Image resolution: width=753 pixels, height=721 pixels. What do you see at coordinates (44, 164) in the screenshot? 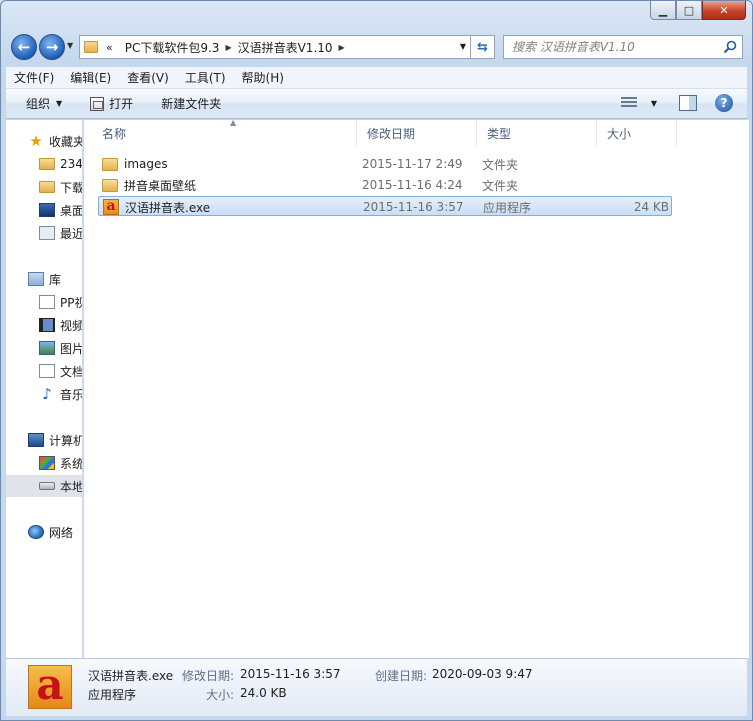
I see `sidebar-item-234: 234` at bounding box center [44, 164].